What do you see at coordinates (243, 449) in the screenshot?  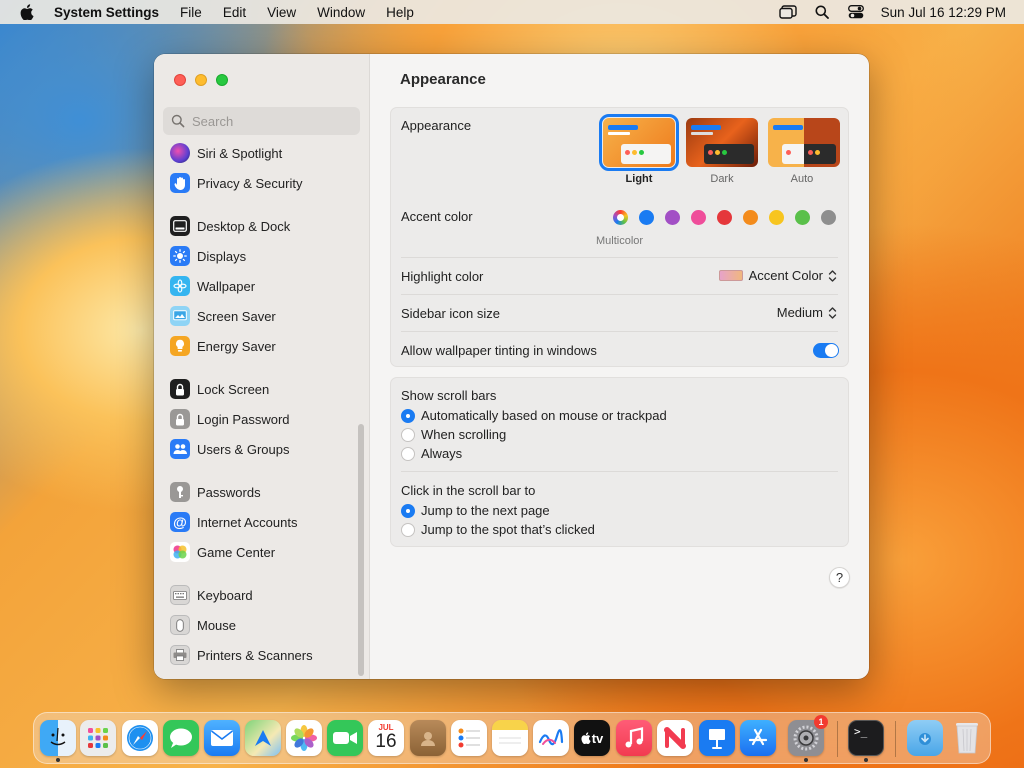 I see `sidebar-item-label: Users & Groups` at bounding box center [243, 449].